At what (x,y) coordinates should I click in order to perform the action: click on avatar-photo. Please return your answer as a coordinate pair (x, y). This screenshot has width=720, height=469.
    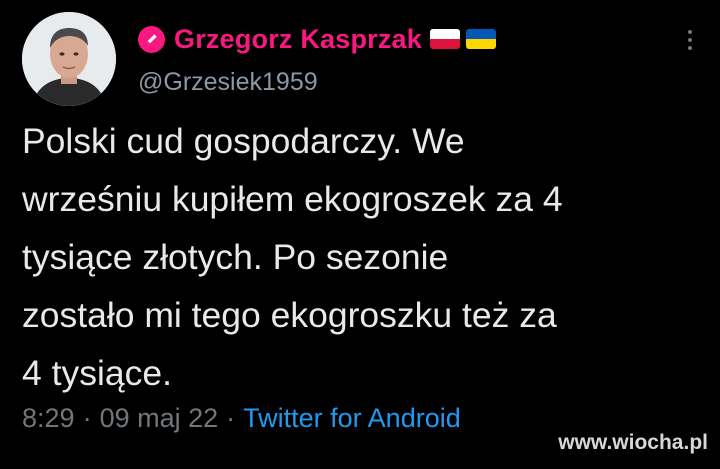
    Looking at the image, I should click on (69, 59).